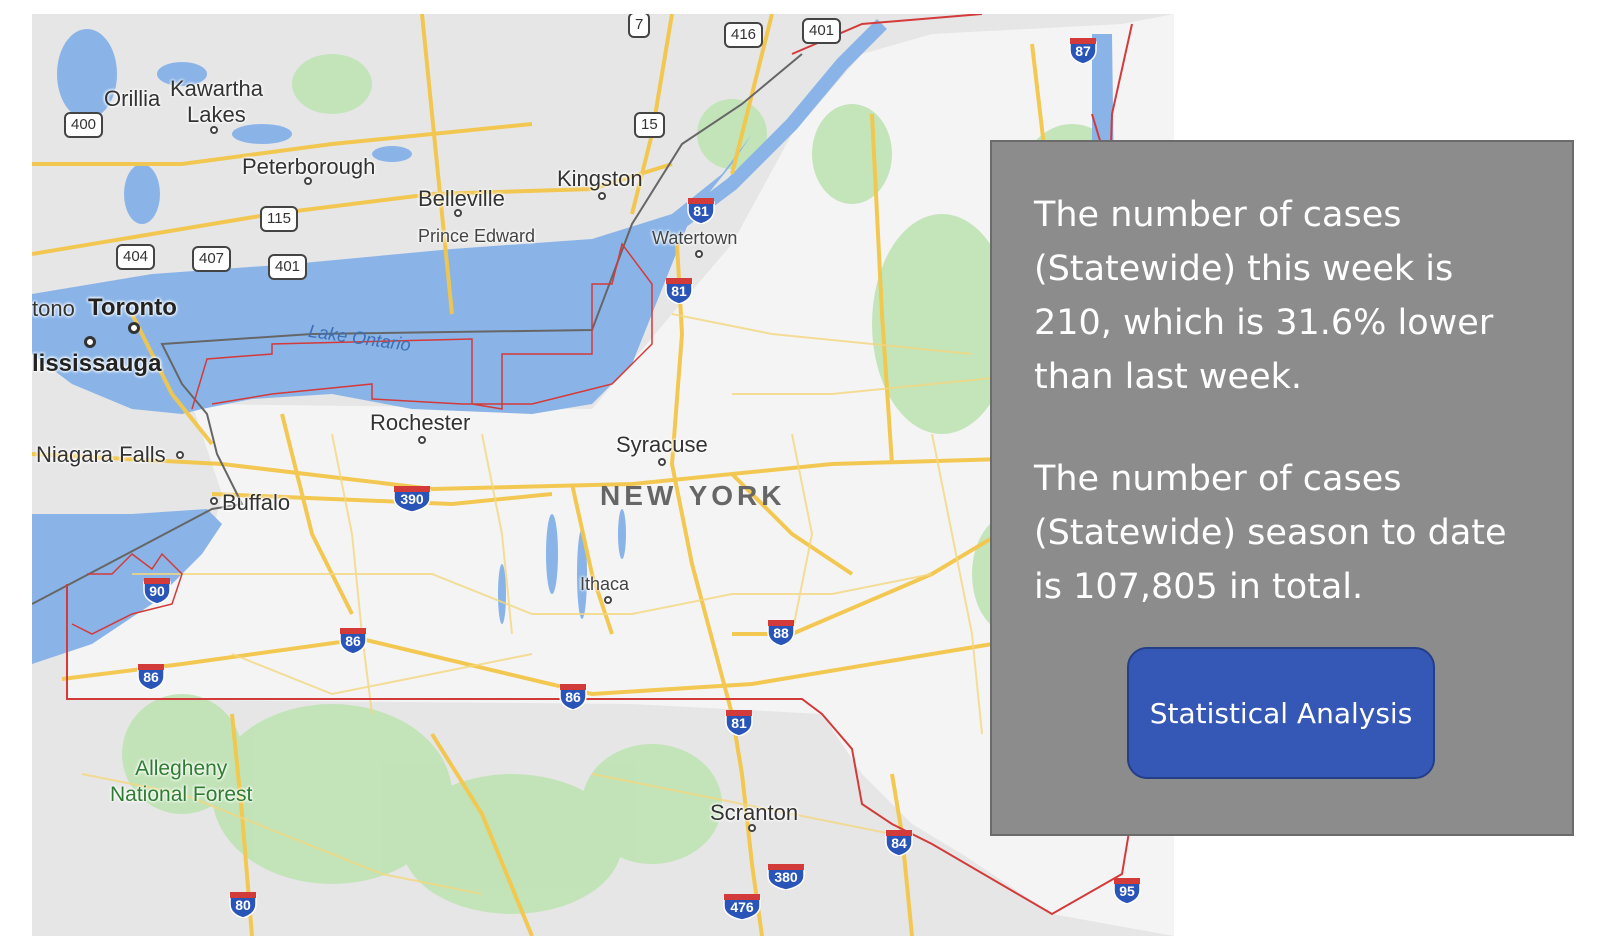 The width and height of the screenshot is (1602, 950). What do you see at coordinates (742, 906) in the screenshot?
I see `interstate-476-shield: 476` at bounding box center [742, 906].